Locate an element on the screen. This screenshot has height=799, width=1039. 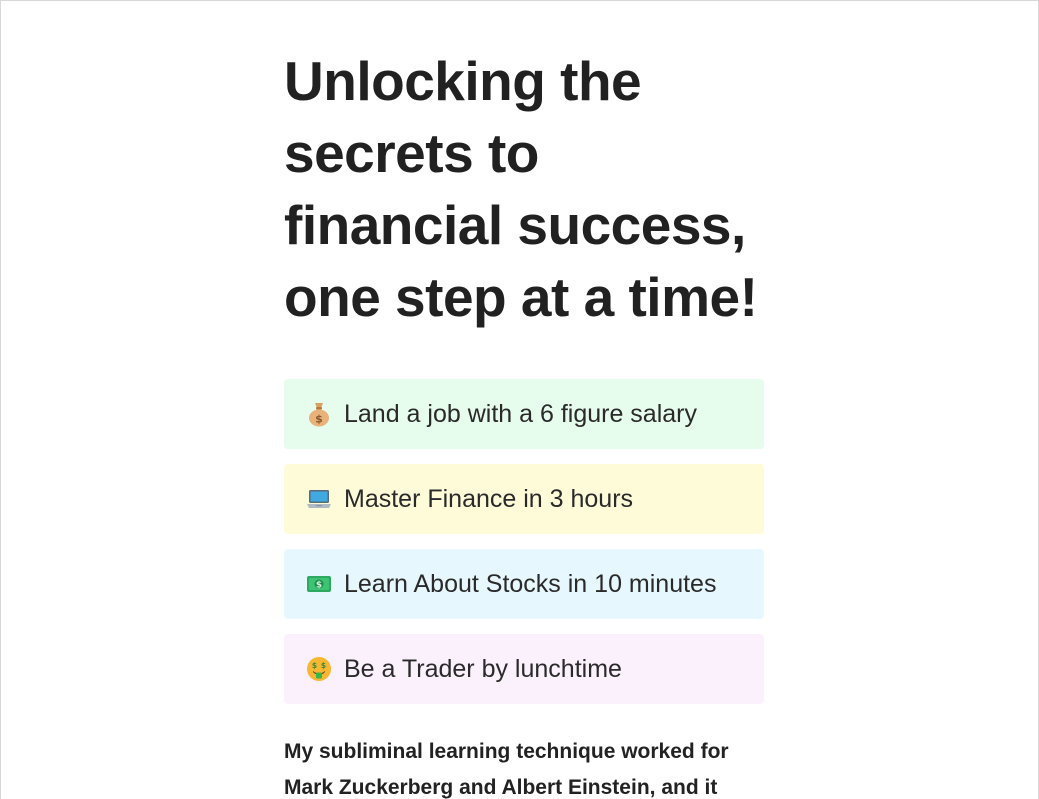
dollar-banknote-icon: $ is located at coordinates (319, 584).